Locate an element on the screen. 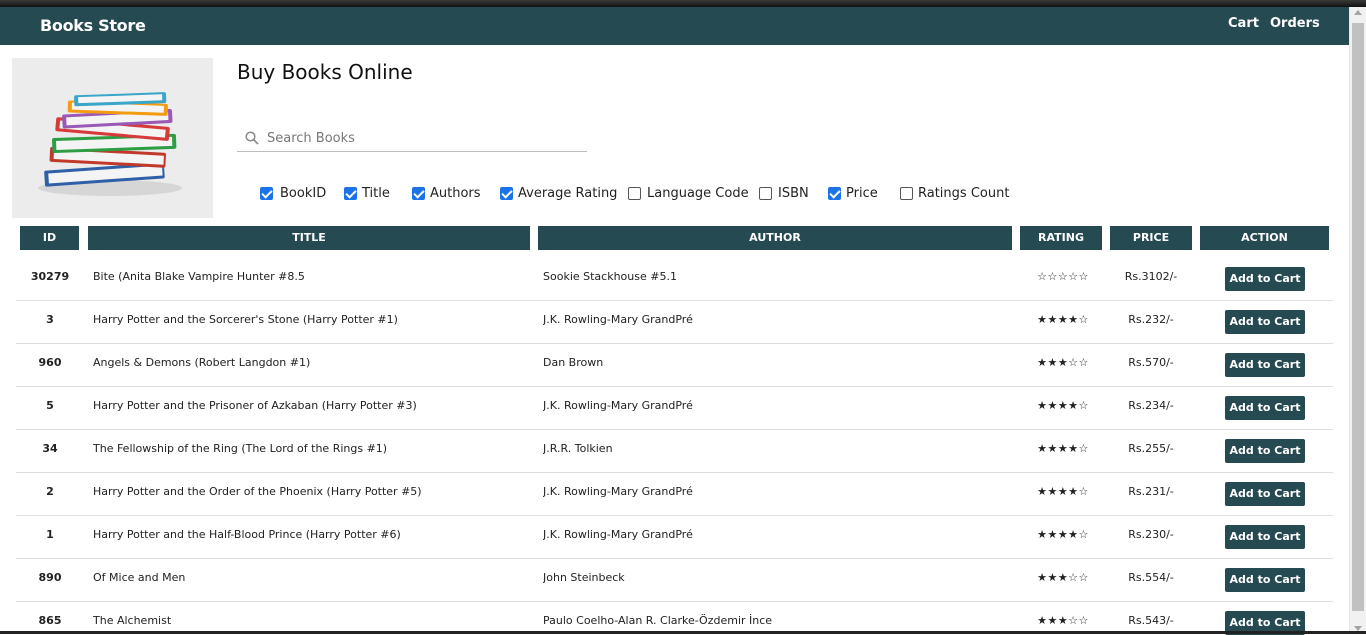  checkbox-language-code is located at coordinates (634, 193).